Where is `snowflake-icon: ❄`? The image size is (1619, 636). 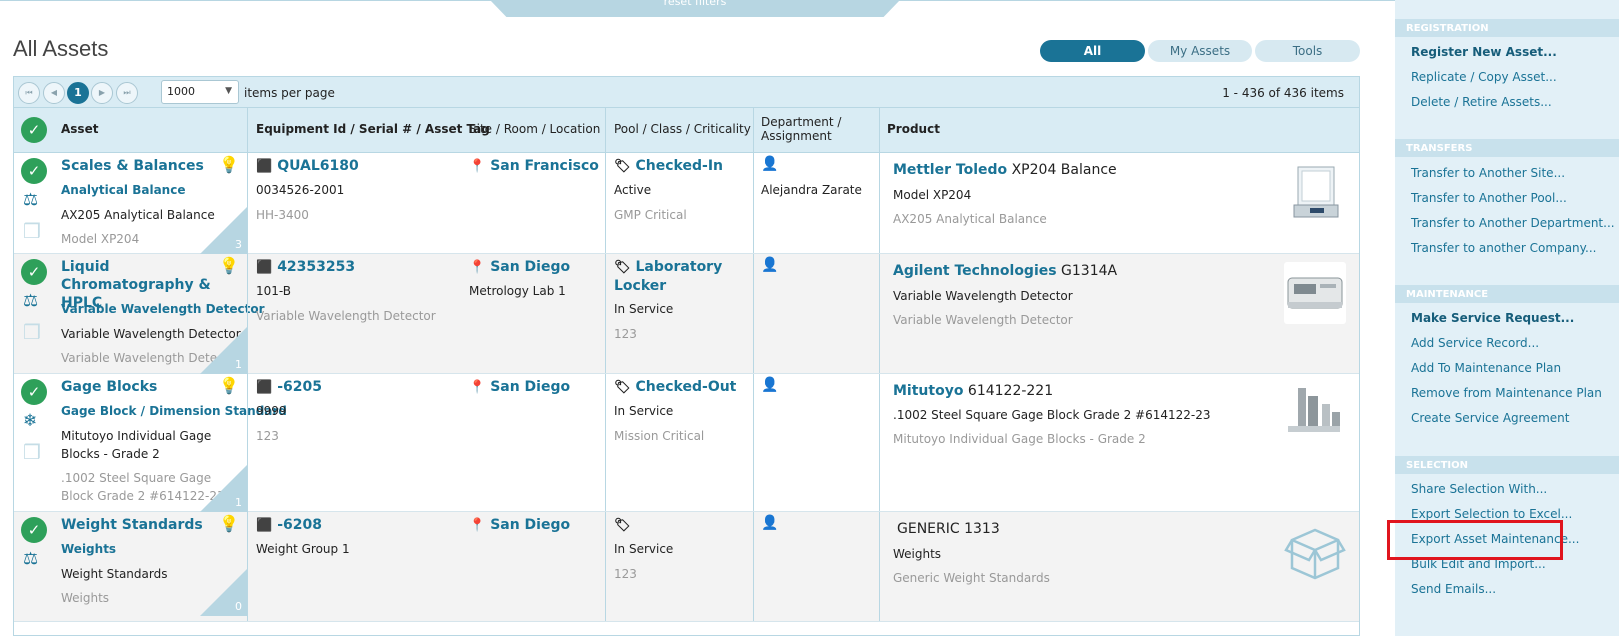
snowflake-icon: ❄ is located at coordinates (30, 421).